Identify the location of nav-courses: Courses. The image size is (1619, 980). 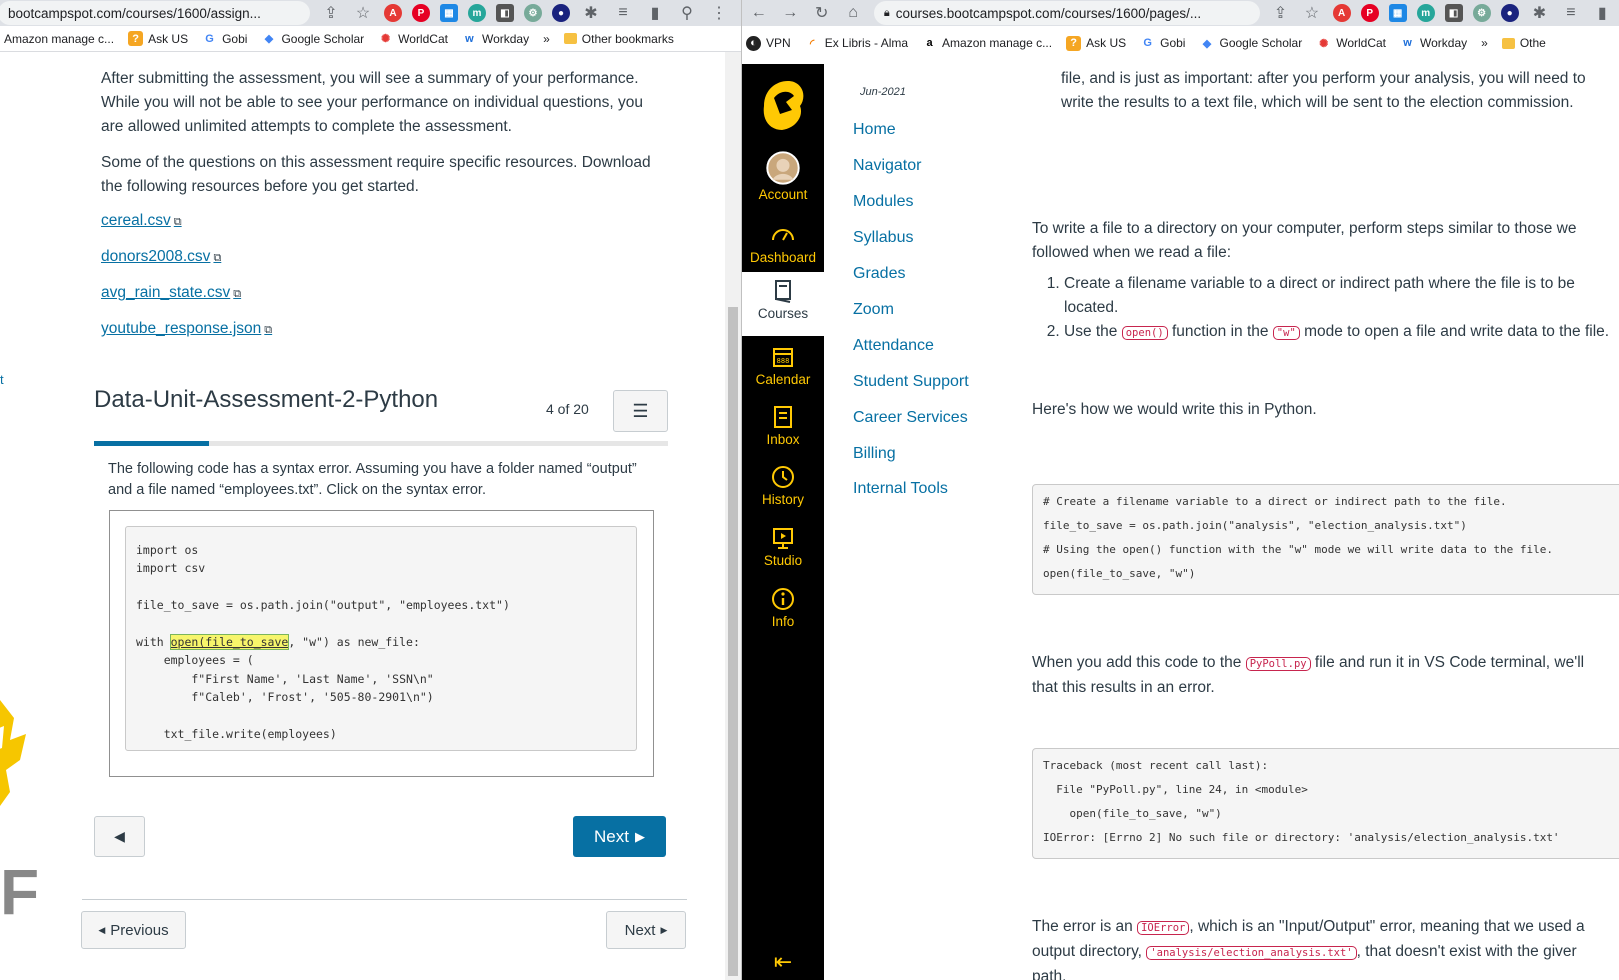
(783, 304).